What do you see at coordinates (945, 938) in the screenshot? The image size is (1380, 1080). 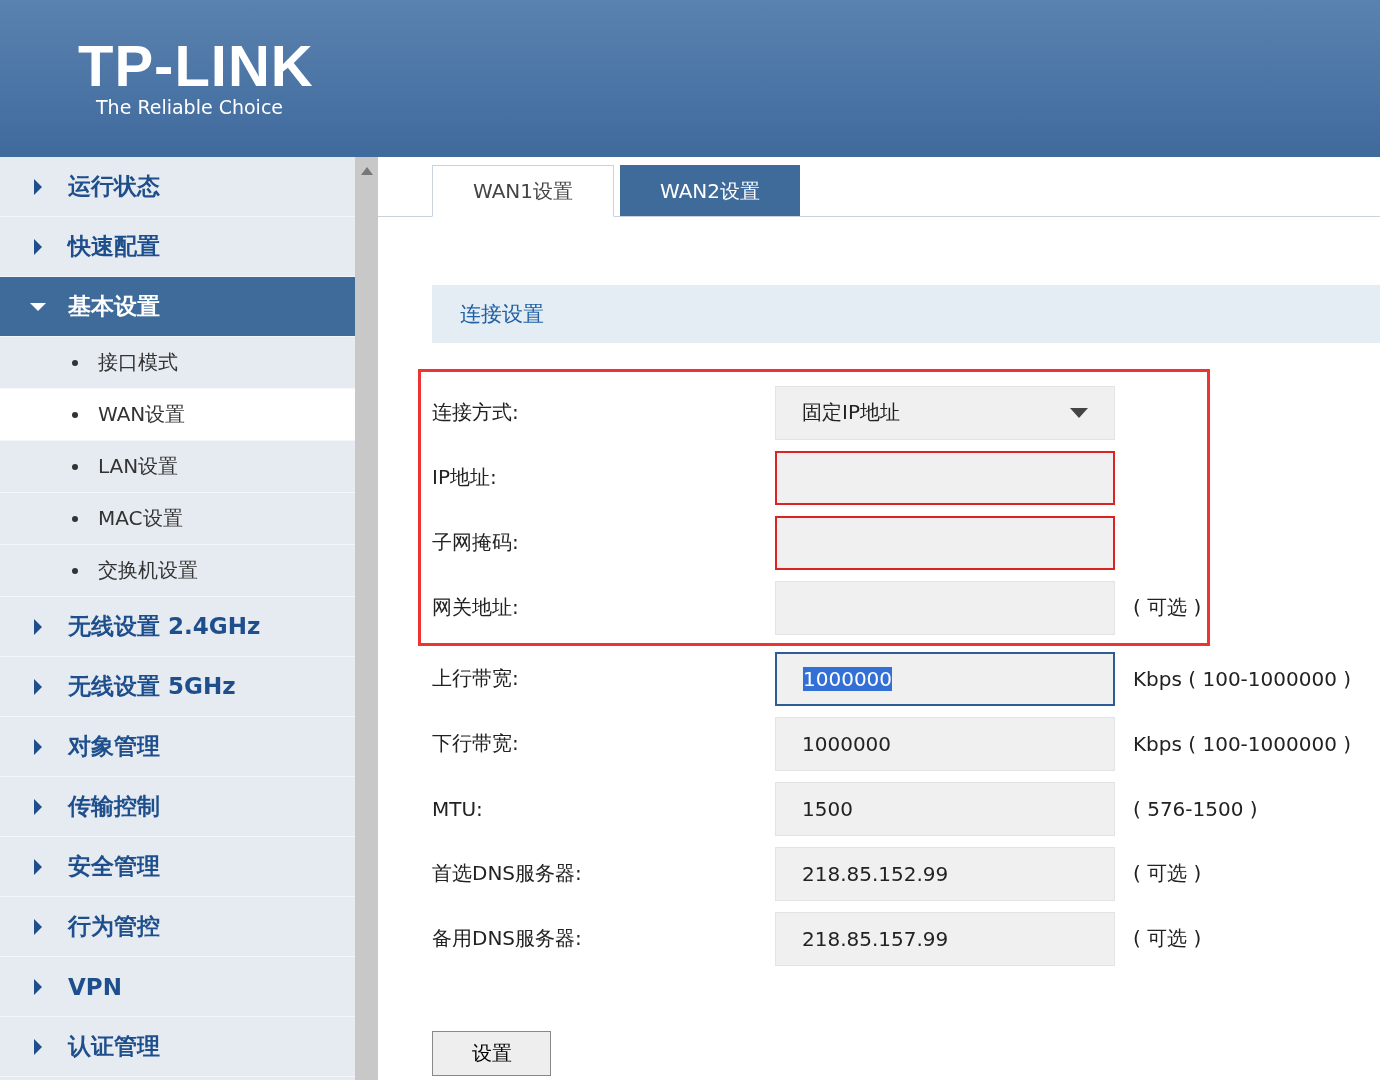 I see `input-field: 218.85.157.99` at bounding box center [945, 938].